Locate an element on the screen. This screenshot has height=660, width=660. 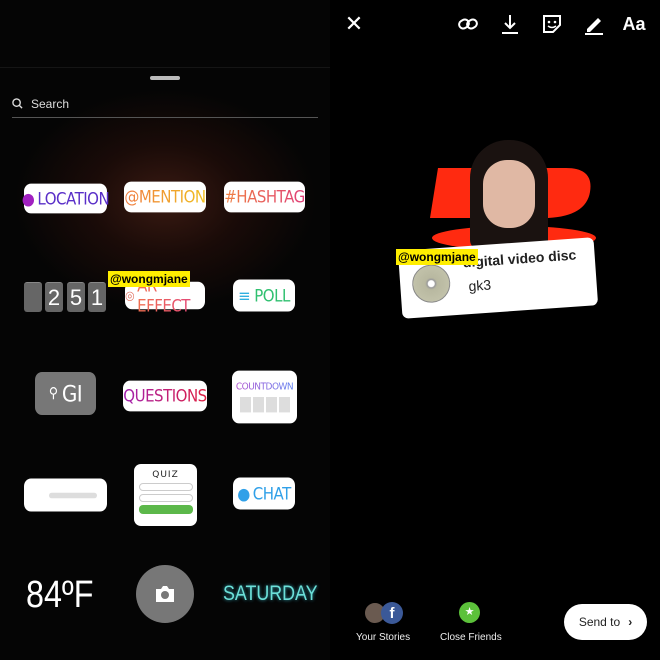
send-to-button: Send to › is located at coordinates (605, 622).